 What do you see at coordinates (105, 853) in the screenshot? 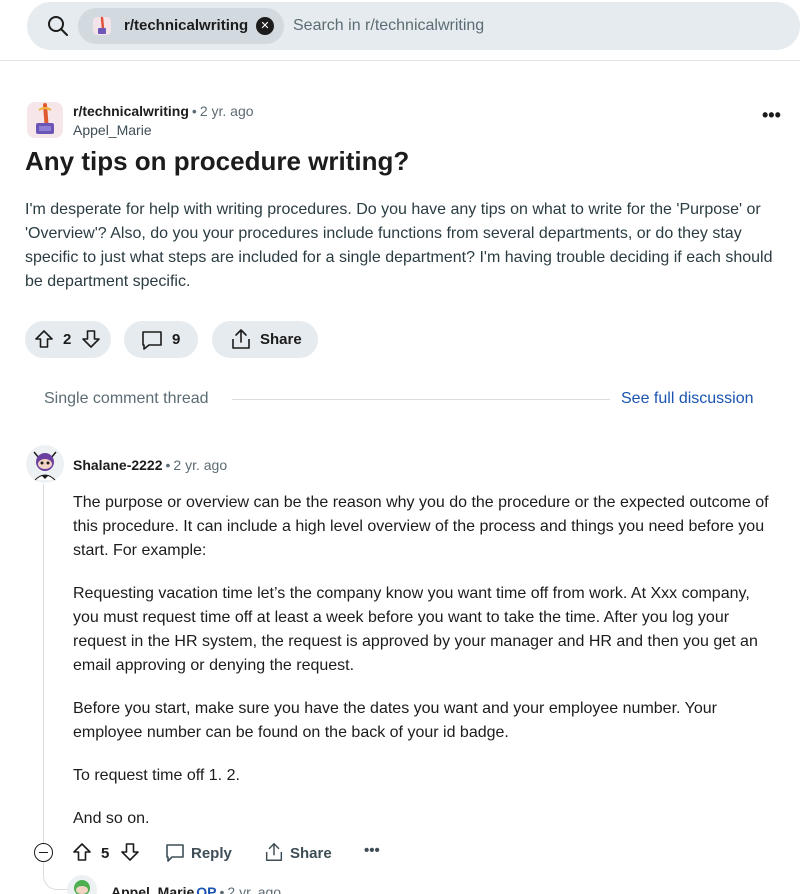
I see `comment-score: 5` at bounding box center [105, 853].